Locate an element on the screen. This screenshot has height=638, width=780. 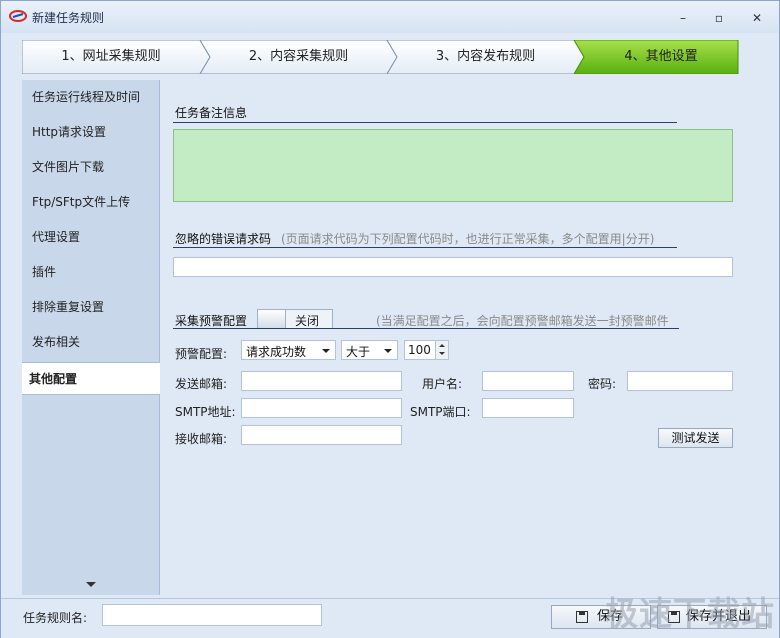
nav-plugins: 插件 is located at coordinates (91, 272).